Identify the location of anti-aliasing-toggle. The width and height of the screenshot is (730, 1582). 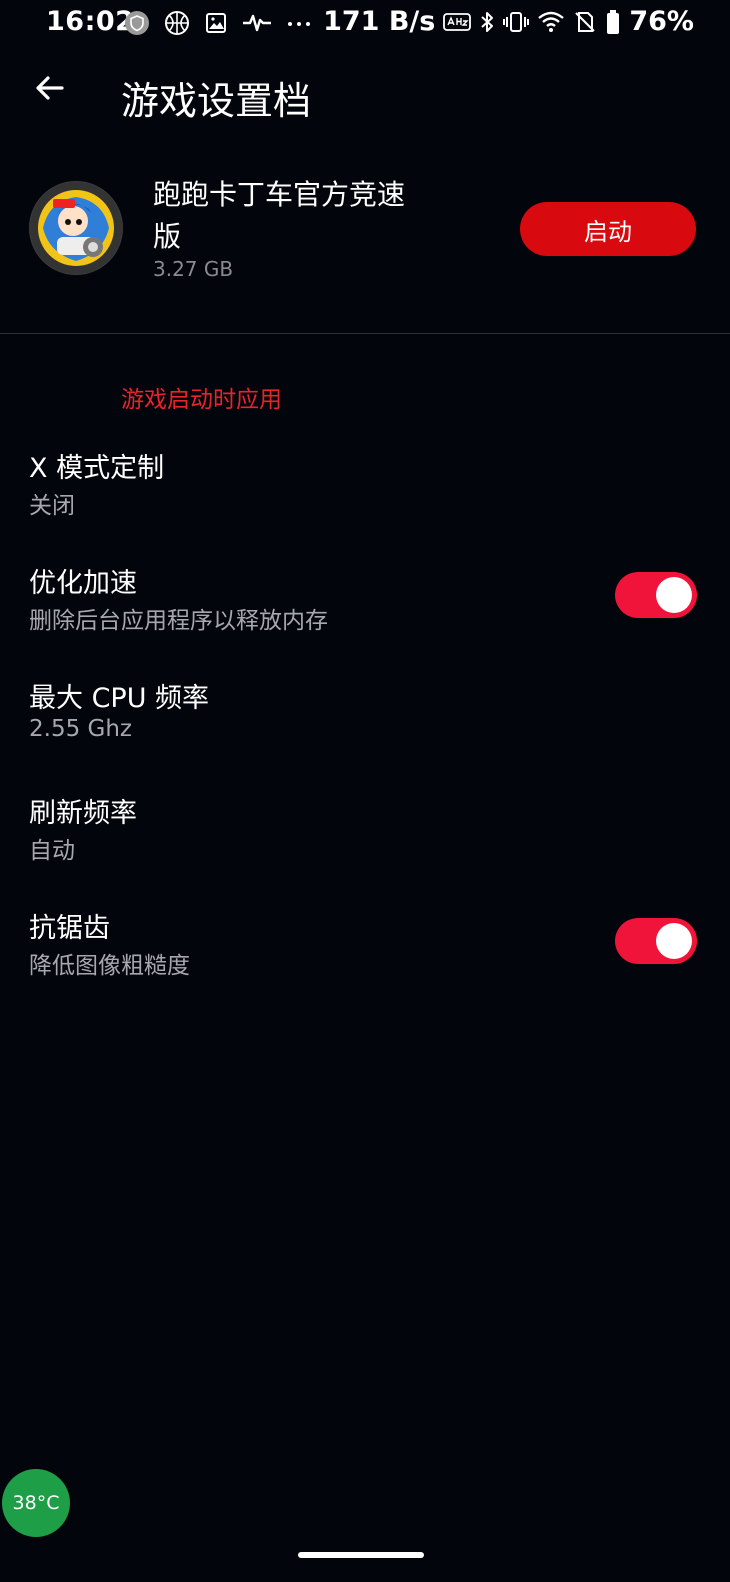
(656, 941).